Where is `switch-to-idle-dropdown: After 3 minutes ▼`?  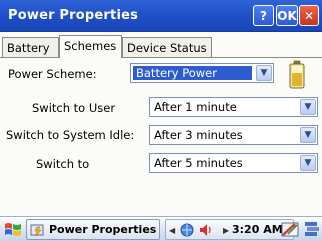 switch-to-idle-dropdown: After 3 minutes ▼ is located at coordinates (233, 135).